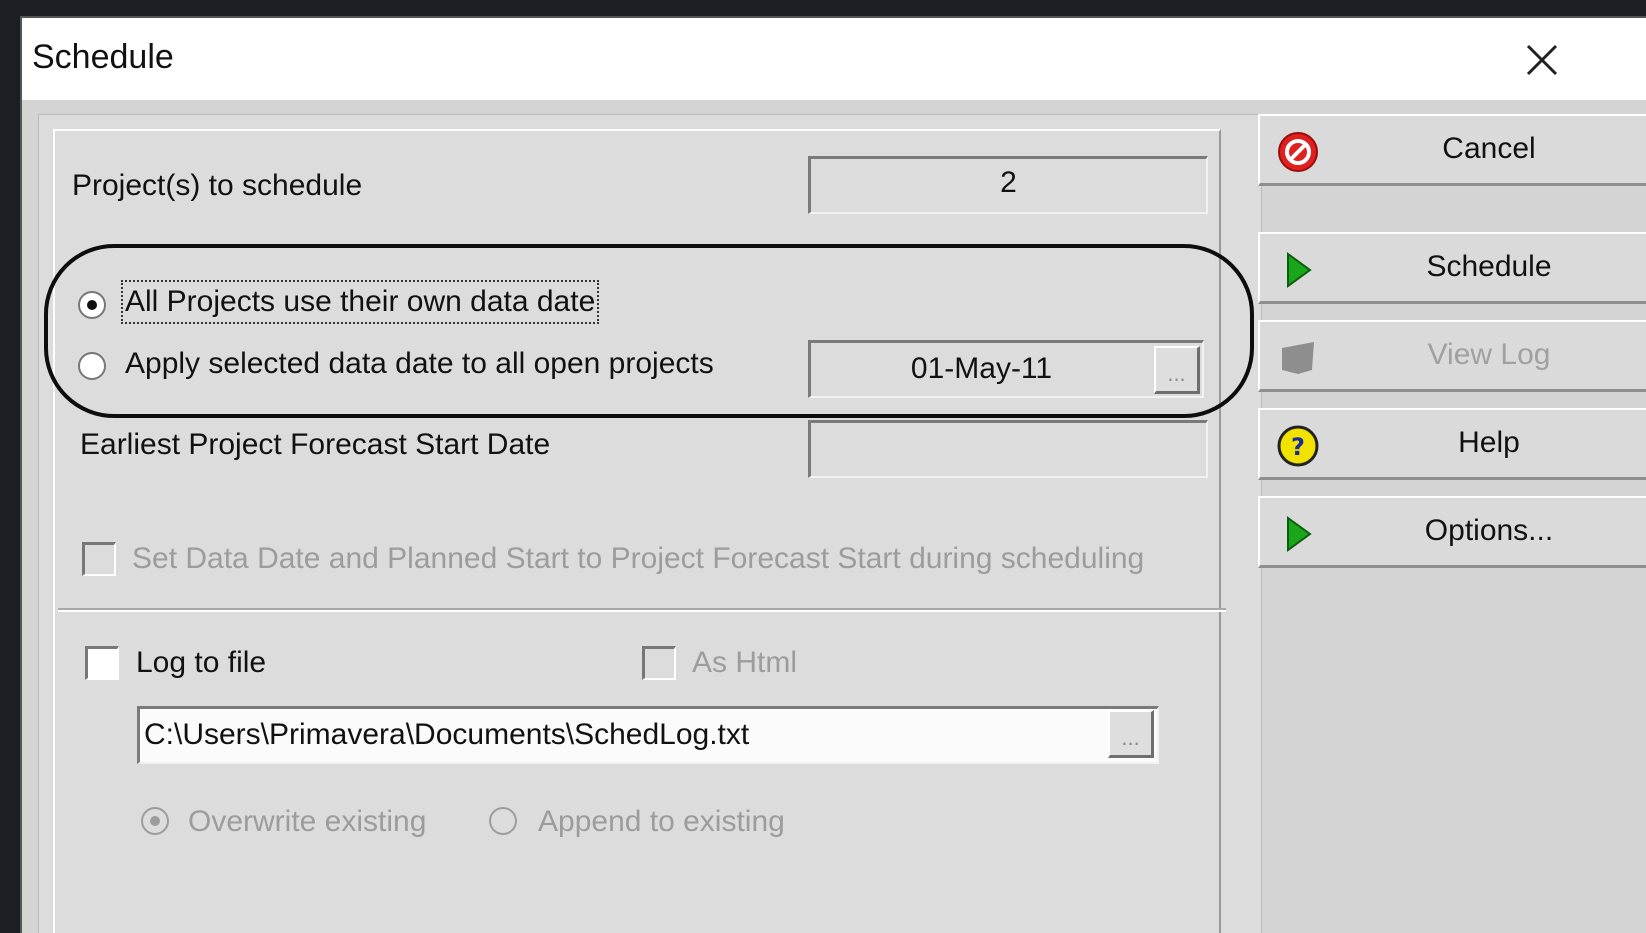 This screenshot has width=1646, height=933. I want to click on help-icon: ?, so click(1298, 446).